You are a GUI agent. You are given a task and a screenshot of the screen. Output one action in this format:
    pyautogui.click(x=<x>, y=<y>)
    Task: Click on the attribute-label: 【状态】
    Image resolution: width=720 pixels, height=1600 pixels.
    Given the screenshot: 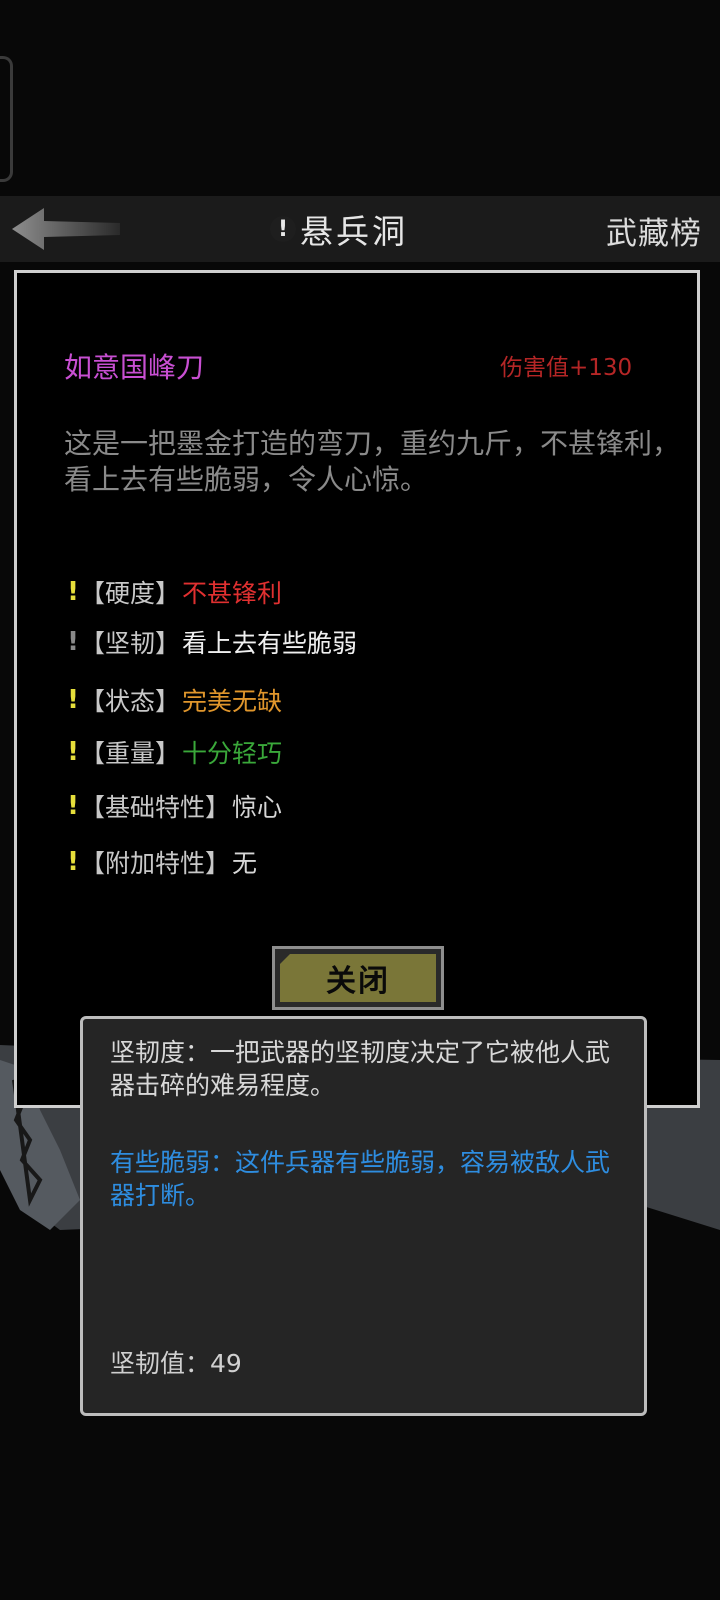 What is the action you would take?
    pyautogui.click(x=130, y=701)
    